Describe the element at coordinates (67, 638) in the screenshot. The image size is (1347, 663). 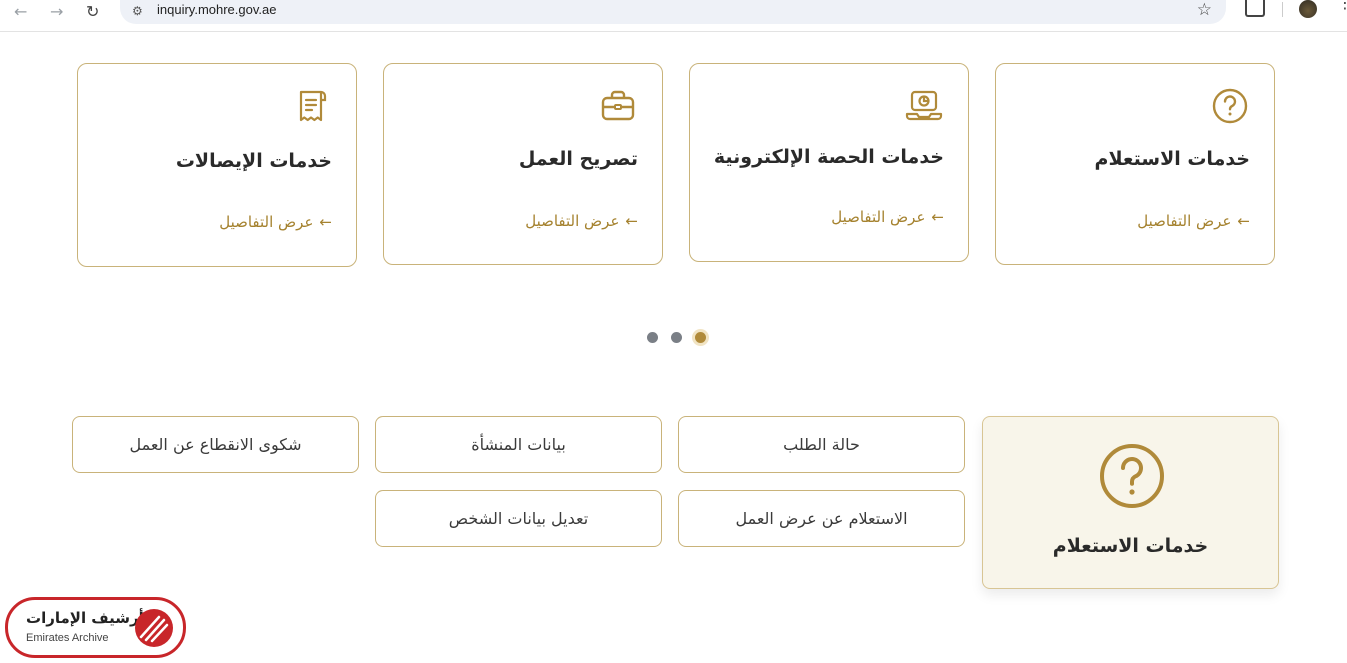
I see `watermark-english: Emirates Archive` at that location.